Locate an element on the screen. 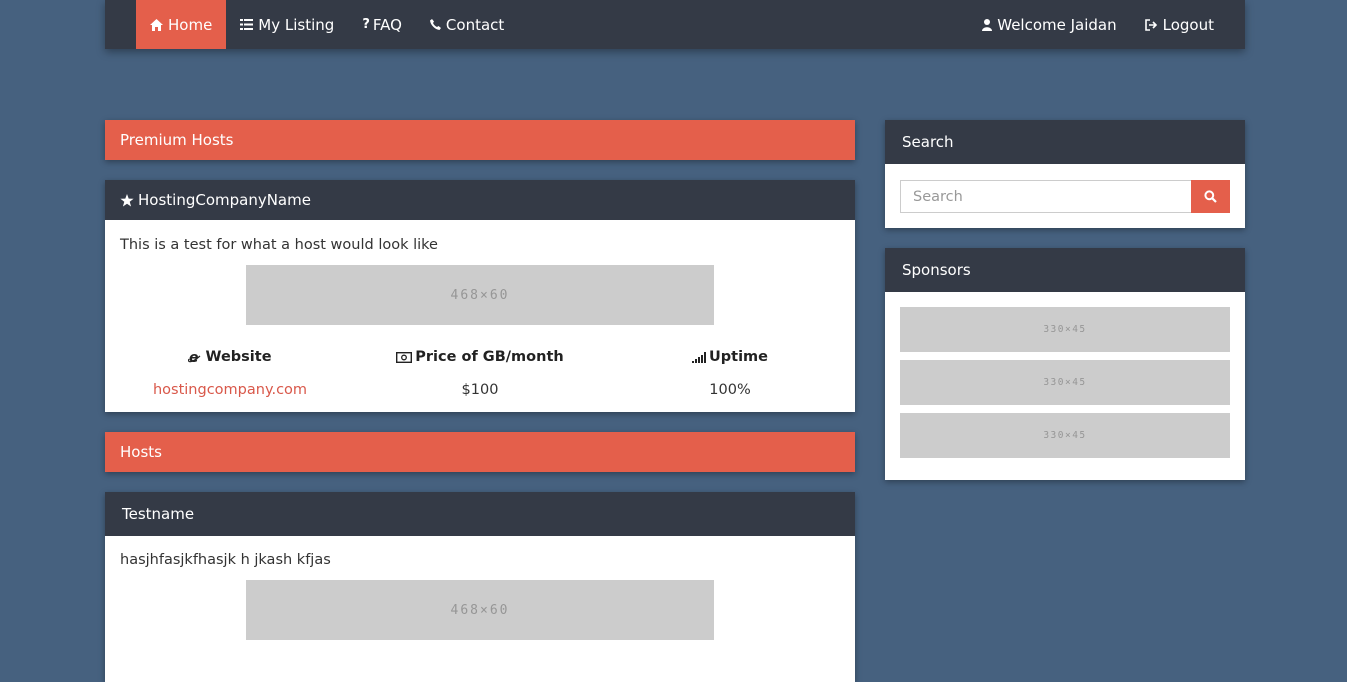 Image resolution: width=1347 pixels, height=682 pixels. website-label: Website is located at coordinates (238, 357).